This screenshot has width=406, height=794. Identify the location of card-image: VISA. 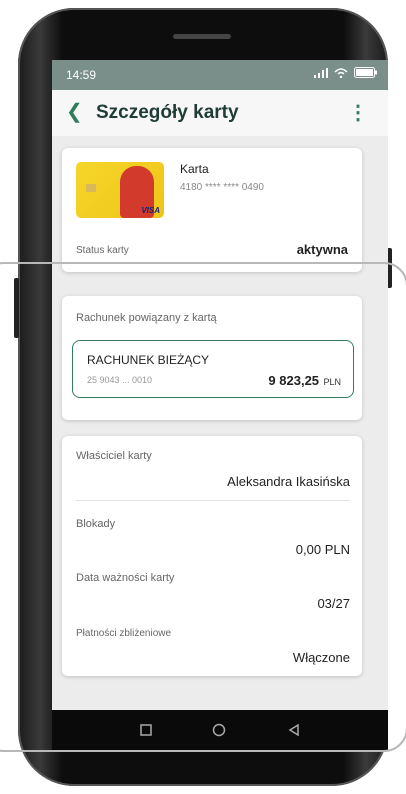
(120, 190).